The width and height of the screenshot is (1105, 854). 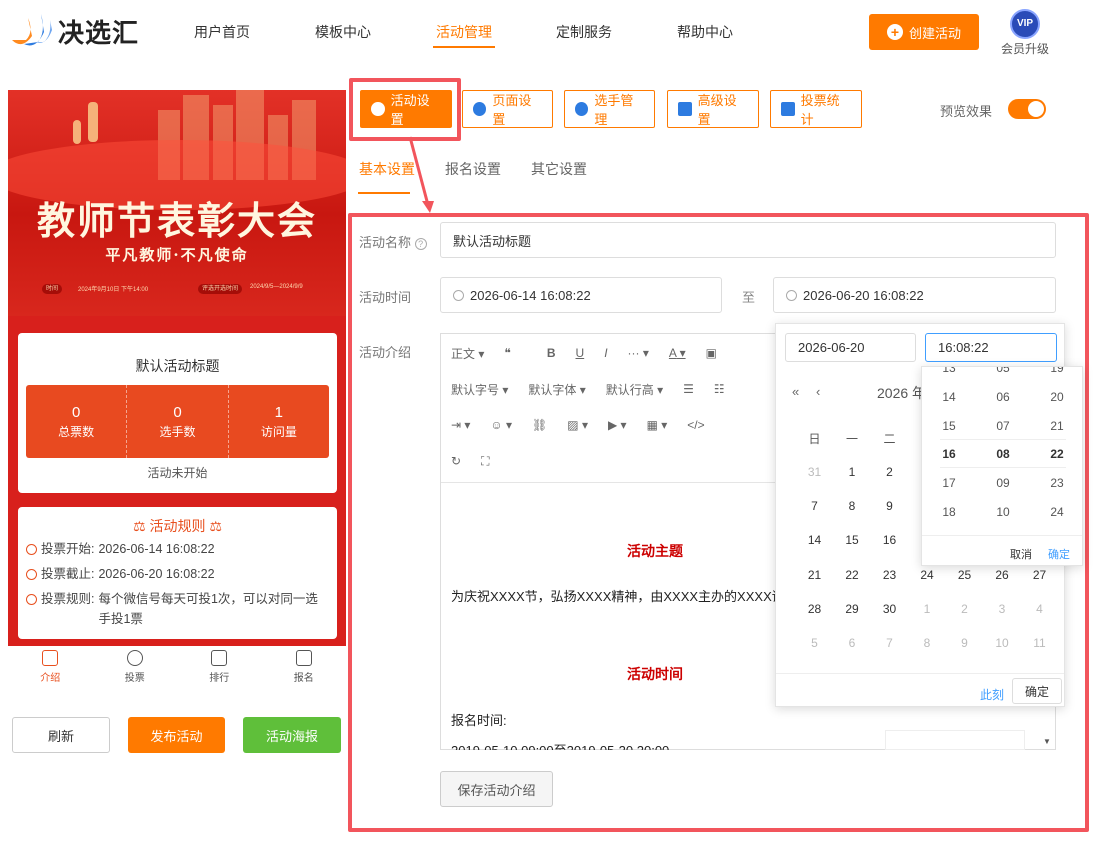 I want to click on calendar-day: 7, so click(x=814, y=506).